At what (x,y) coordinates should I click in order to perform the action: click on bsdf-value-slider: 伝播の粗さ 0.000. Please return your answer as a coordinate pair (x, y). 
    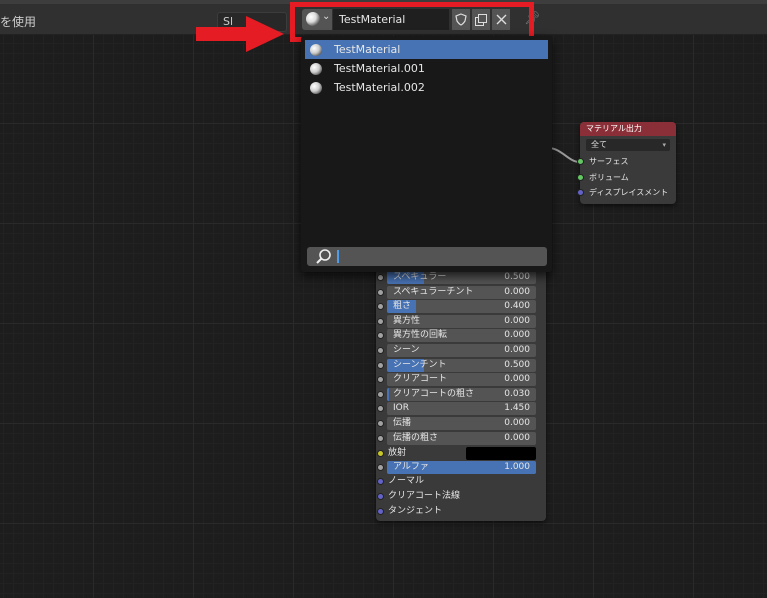
    Looking at the image, I should click on (461, 438).